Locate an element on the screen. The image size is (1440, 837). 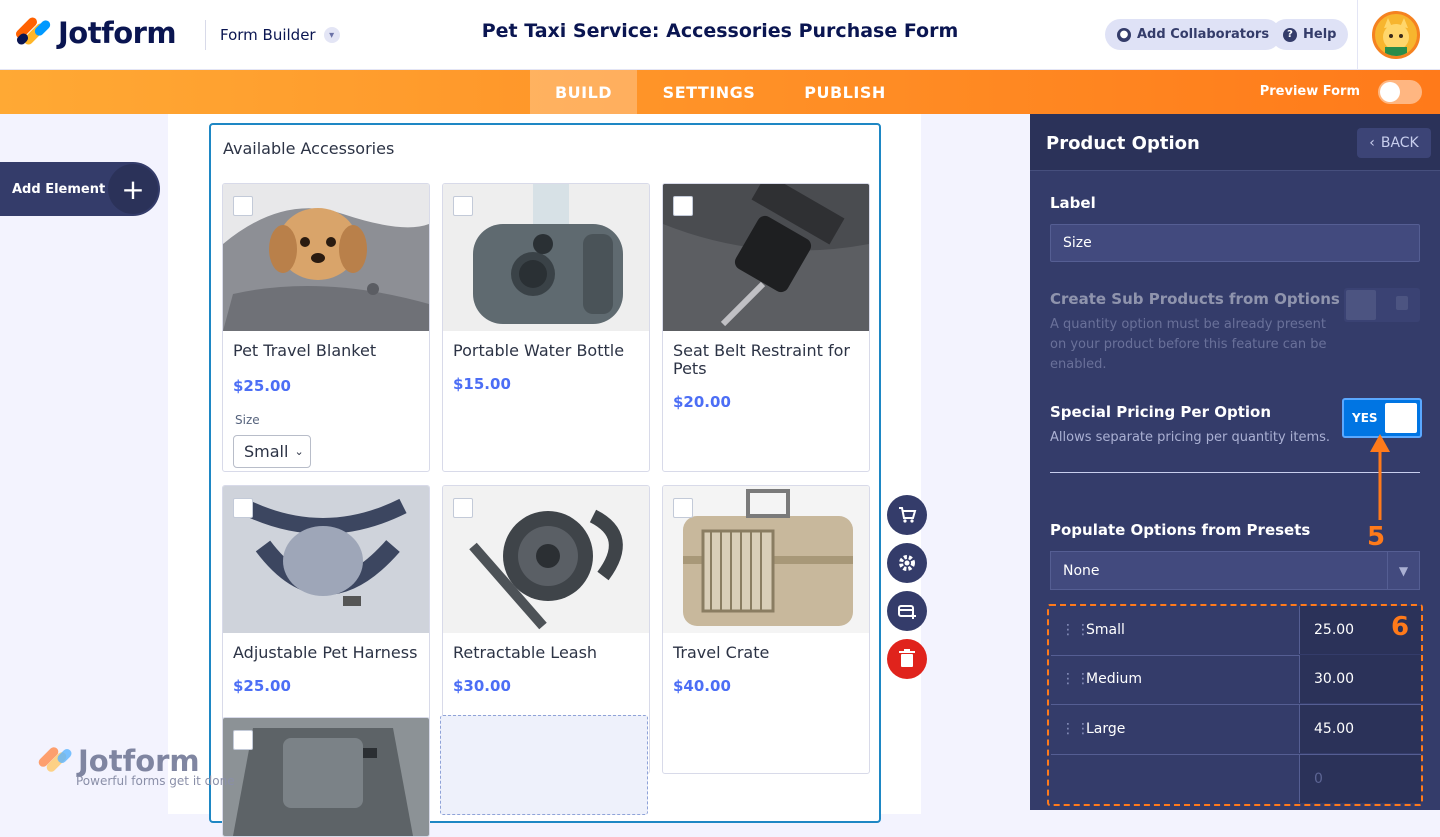
cart-button is located at coordinates (907, 515).